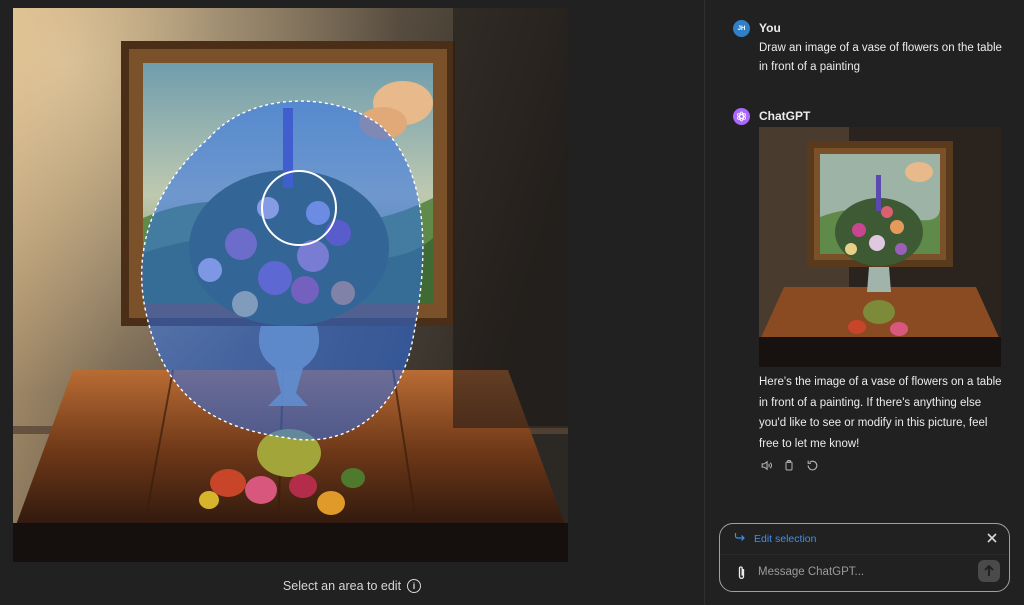 The width and height of the screenshot is (1024, 605). What do you see at coordinates (864, 554) in the screenshot?
I see `composer-divider` at bounding box center [864, 554].